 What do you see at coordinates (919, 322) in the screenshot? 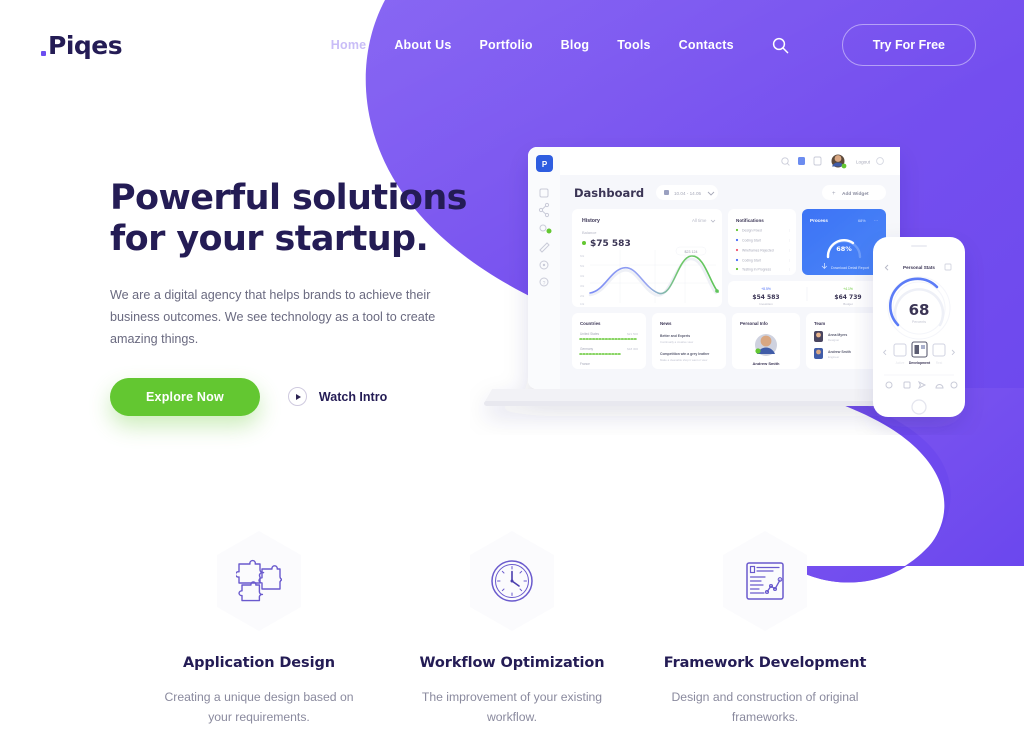
I see `phone-gauge-unit: Percents` at bounding box center [919, 322].